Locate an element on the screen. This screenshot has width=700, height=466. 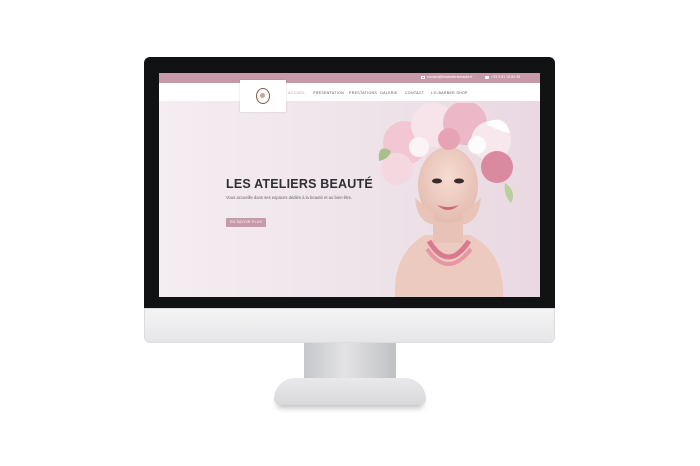
monitor-stand-foot is located at coordinates (350, 391).